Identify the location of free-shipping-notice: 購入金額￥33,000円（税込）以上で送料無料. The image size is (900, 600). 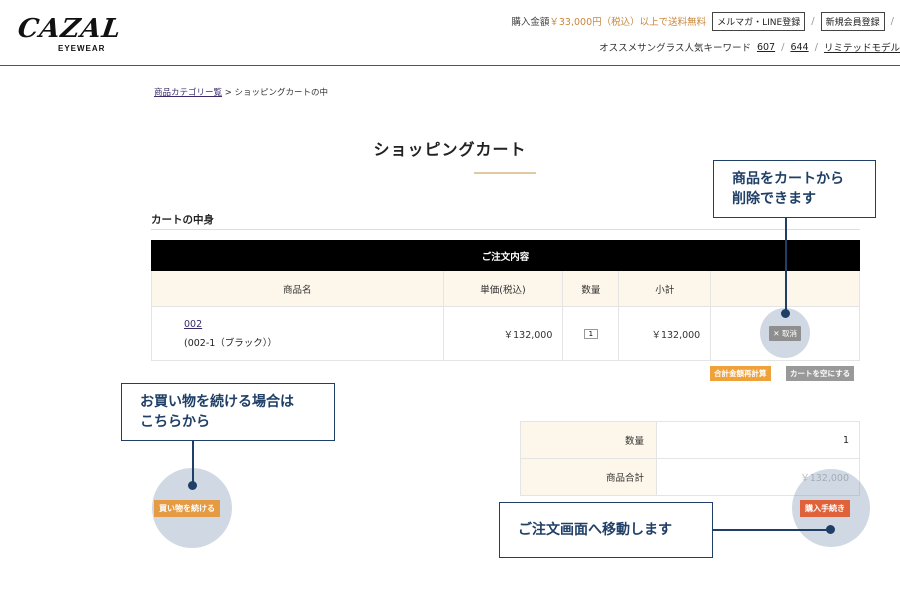
(608, 21).